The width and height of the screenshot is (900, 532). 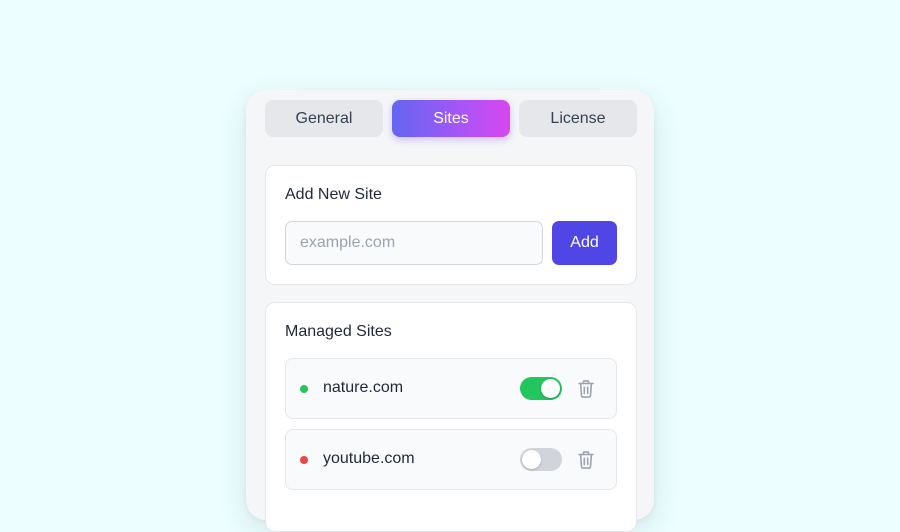 I want to click on managed-sites-title: Managed Sites, so click(x=338, y=331).